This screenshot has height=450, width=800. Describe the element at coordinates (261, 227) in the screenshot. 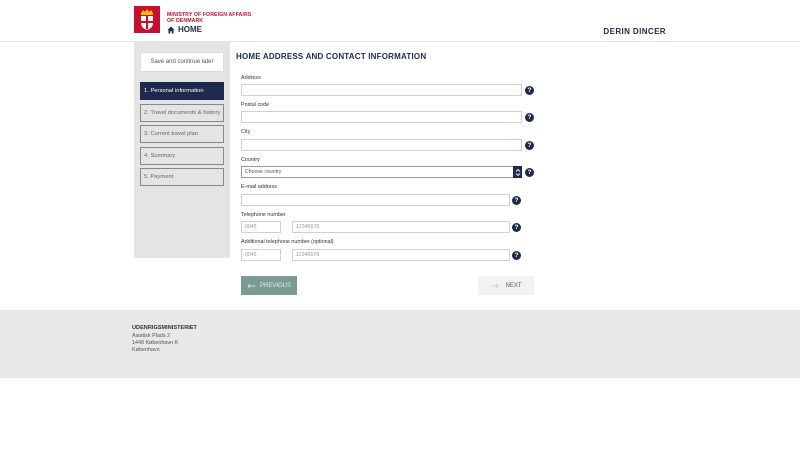

I see `telephone-prefix-input: 0045` at that location.